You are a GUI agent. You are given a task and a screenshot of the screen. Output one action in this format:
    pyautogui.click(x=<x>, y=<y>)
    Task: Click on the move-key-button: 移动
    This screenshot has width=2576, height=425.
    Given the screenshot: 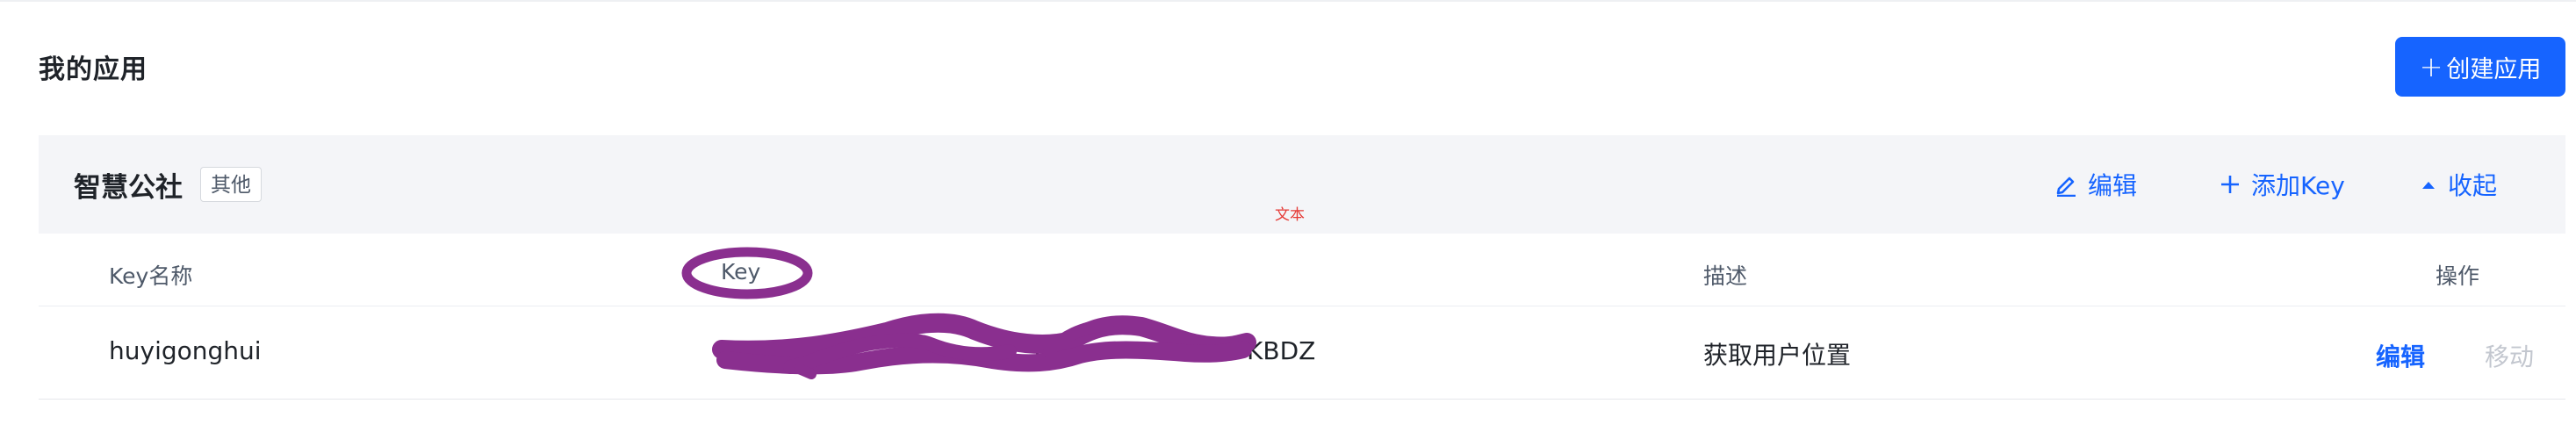 What is the action you would take?
    pyautogui.click(x=2509, y=355)
    